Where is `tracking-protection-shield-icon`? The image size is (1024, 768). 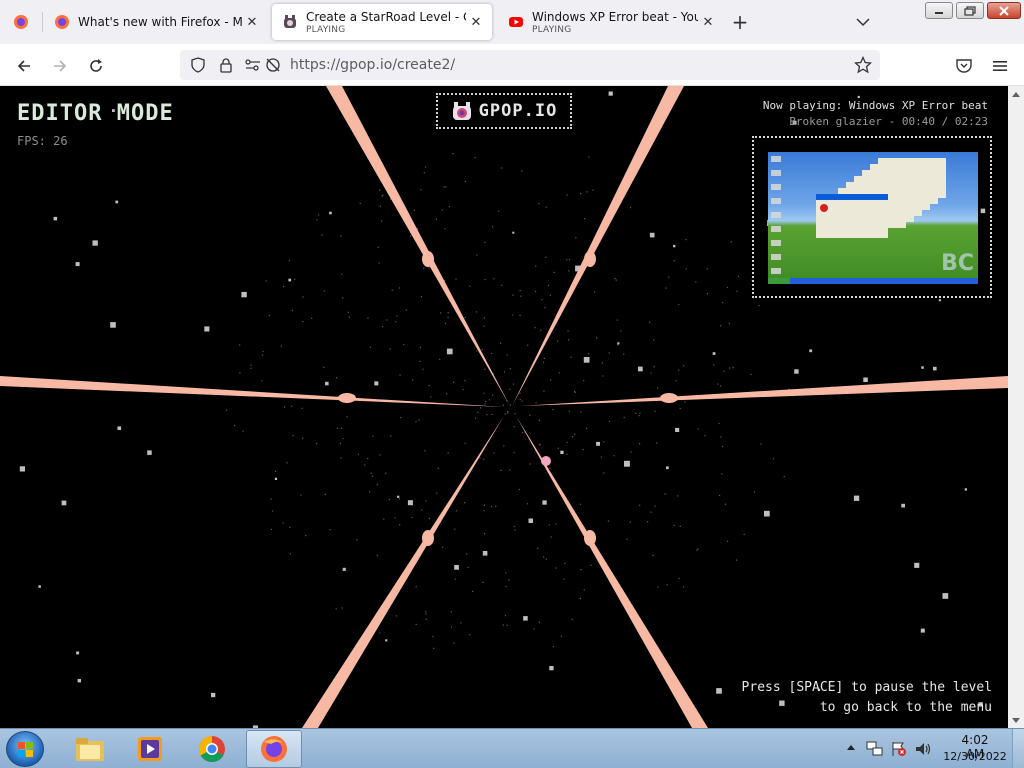
tracking-protection-shield-icon is located at coordinates (198, 65).